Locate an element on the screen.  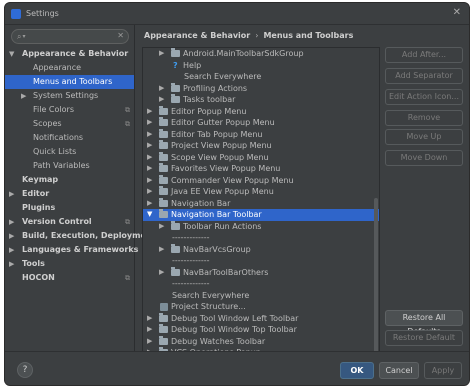
breadcrumb-parent: Appearance & Behavior is located at coordinates (197, 35).